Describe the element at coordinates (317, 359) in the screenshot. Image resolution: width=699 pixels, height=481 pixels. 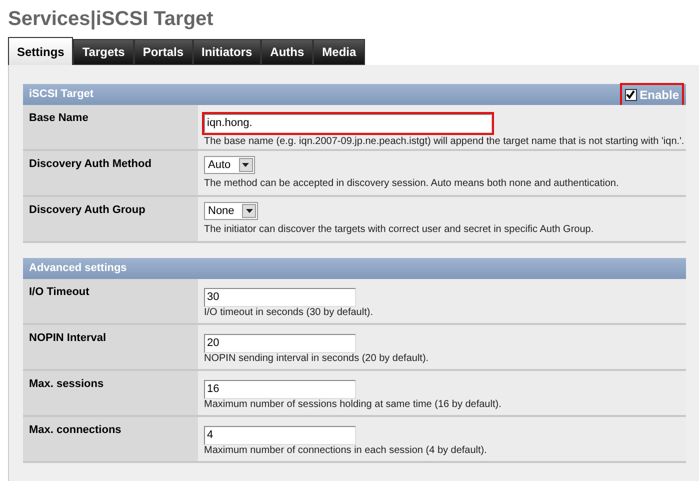
I see `field-description: NOPIN sending interval in seconds (20 by default).` at that location.